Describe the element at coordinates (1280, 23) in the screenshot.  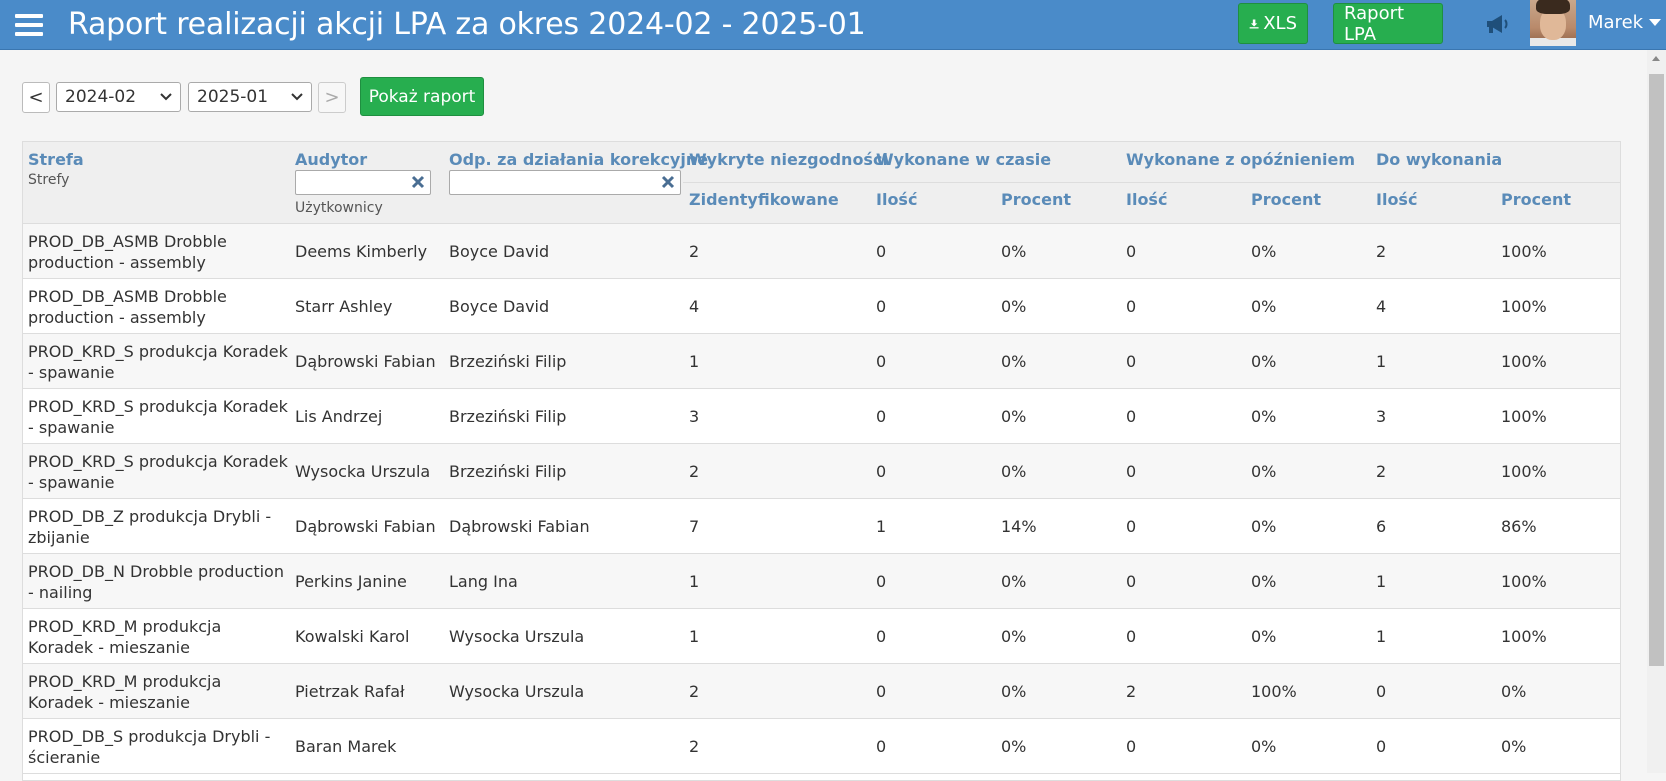
I see `xls-export-label: XLS` at that location.